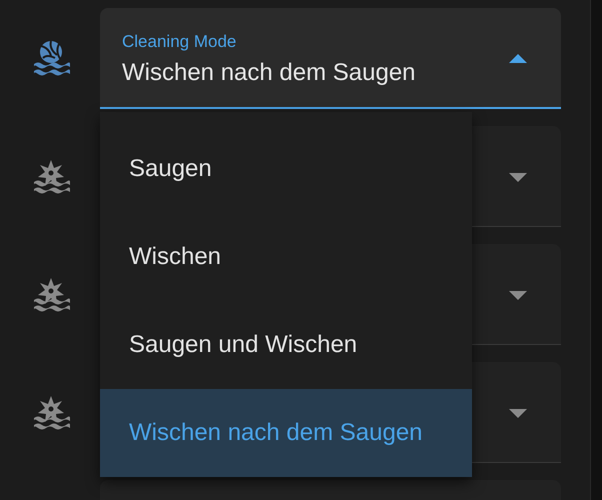  I want to click on menu-option: Saugen und Wischen, so click(286, 345).